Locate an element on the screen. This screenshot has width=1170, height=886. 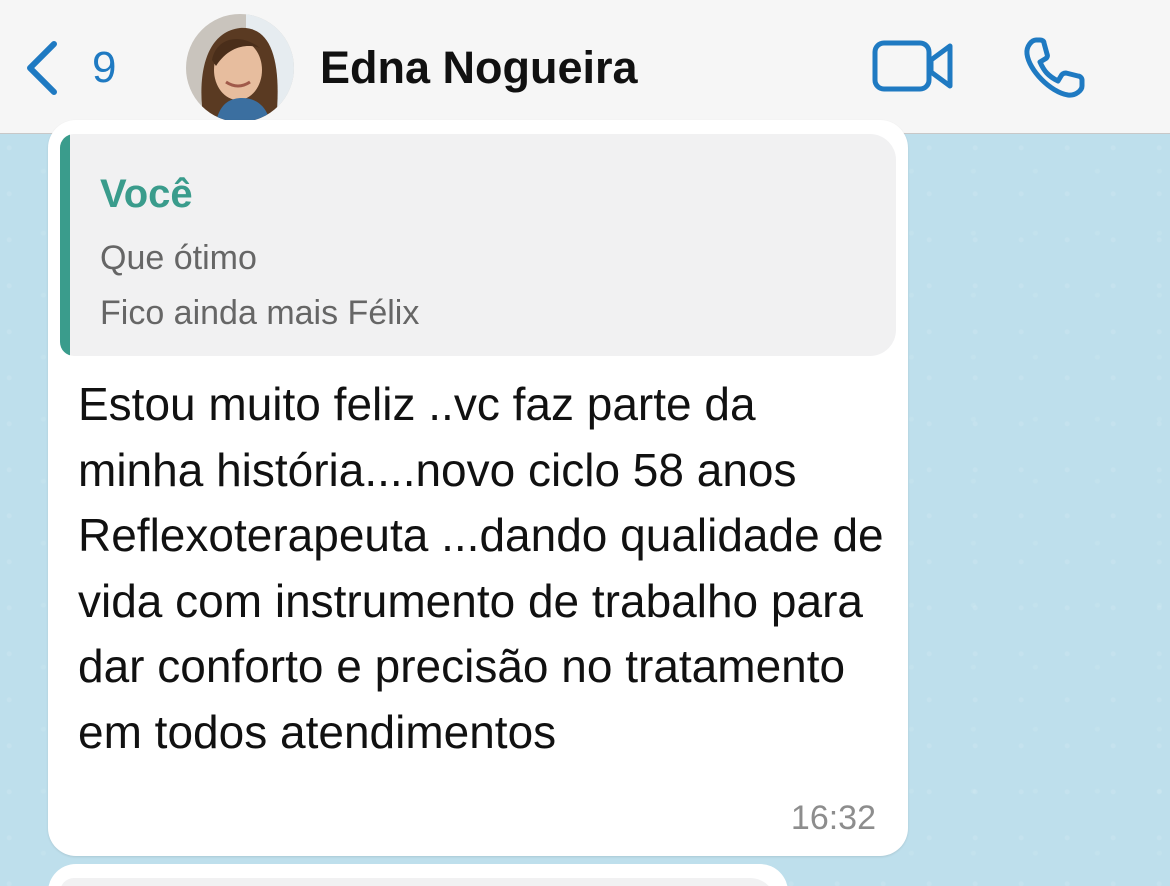
avatar is located at coordinates (240, 68).